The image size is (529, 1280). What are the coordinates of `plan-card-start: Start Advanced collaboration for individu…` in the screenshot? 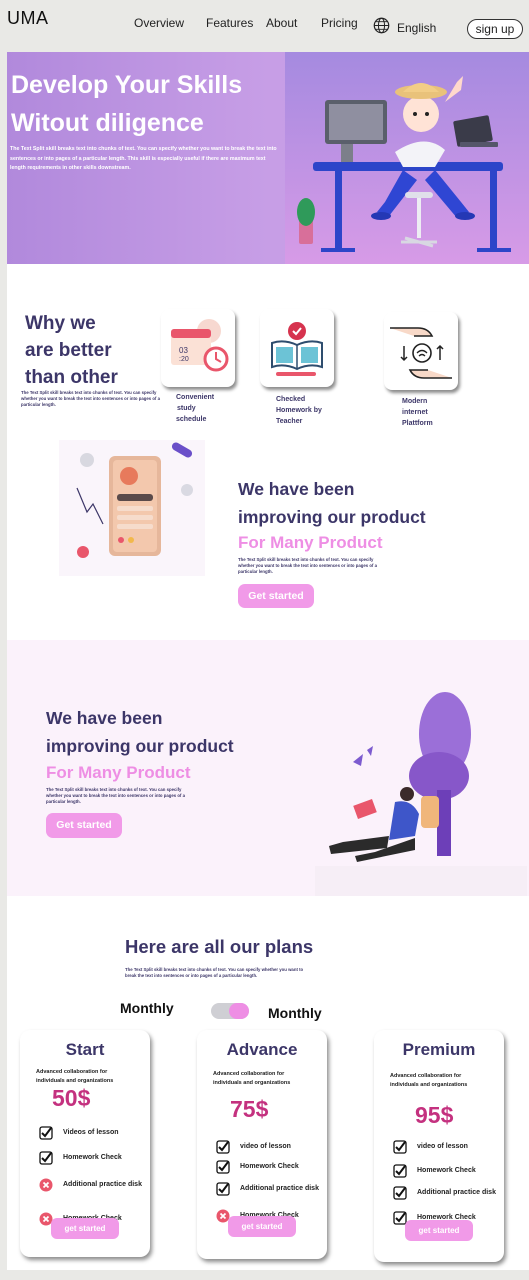 It's located at (85, 1143).